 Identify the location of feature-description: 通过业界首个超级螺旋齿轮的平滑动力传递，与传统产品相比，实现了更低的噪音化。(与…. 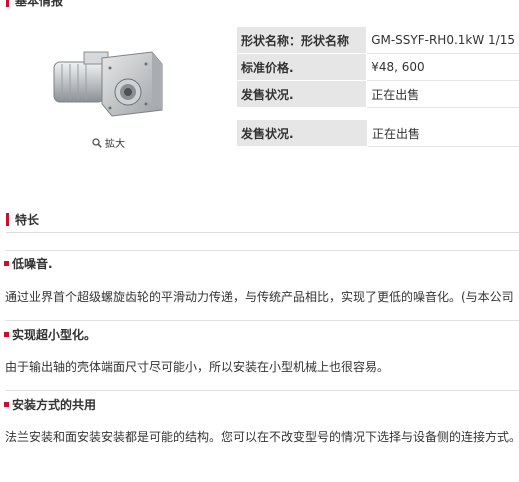
(259, 297).